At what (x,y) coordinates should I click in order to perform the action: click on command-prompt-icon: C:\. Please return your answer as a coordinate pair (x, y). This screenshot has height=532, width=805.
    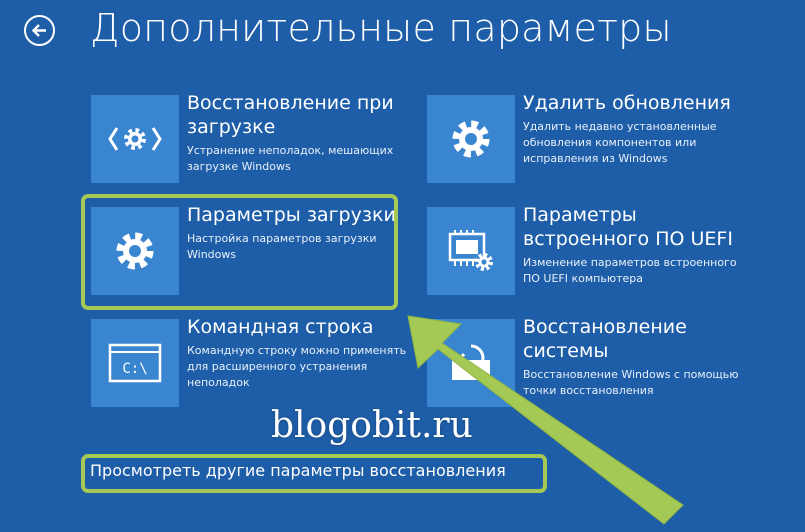
    Looking at the image, I should click on (135, 363).